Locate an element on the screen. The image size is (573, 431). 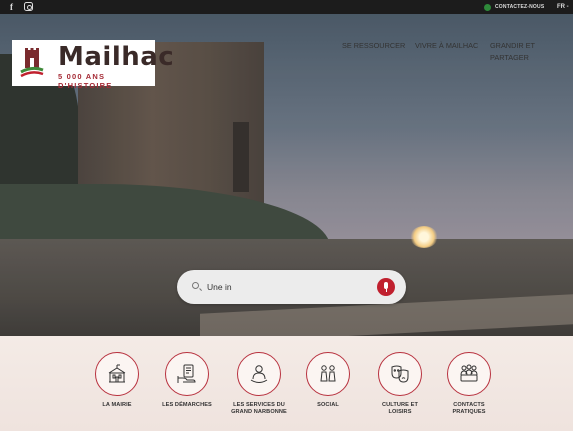
people-icon is located at coordinates (328, 373).